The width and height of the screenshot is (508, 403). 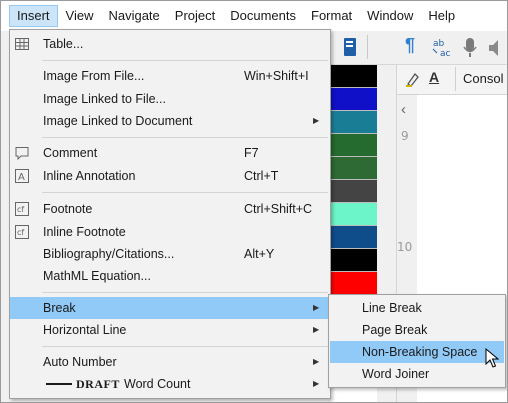 I want to click on draft-badge: DRAFT, so click(x=98, y=384).